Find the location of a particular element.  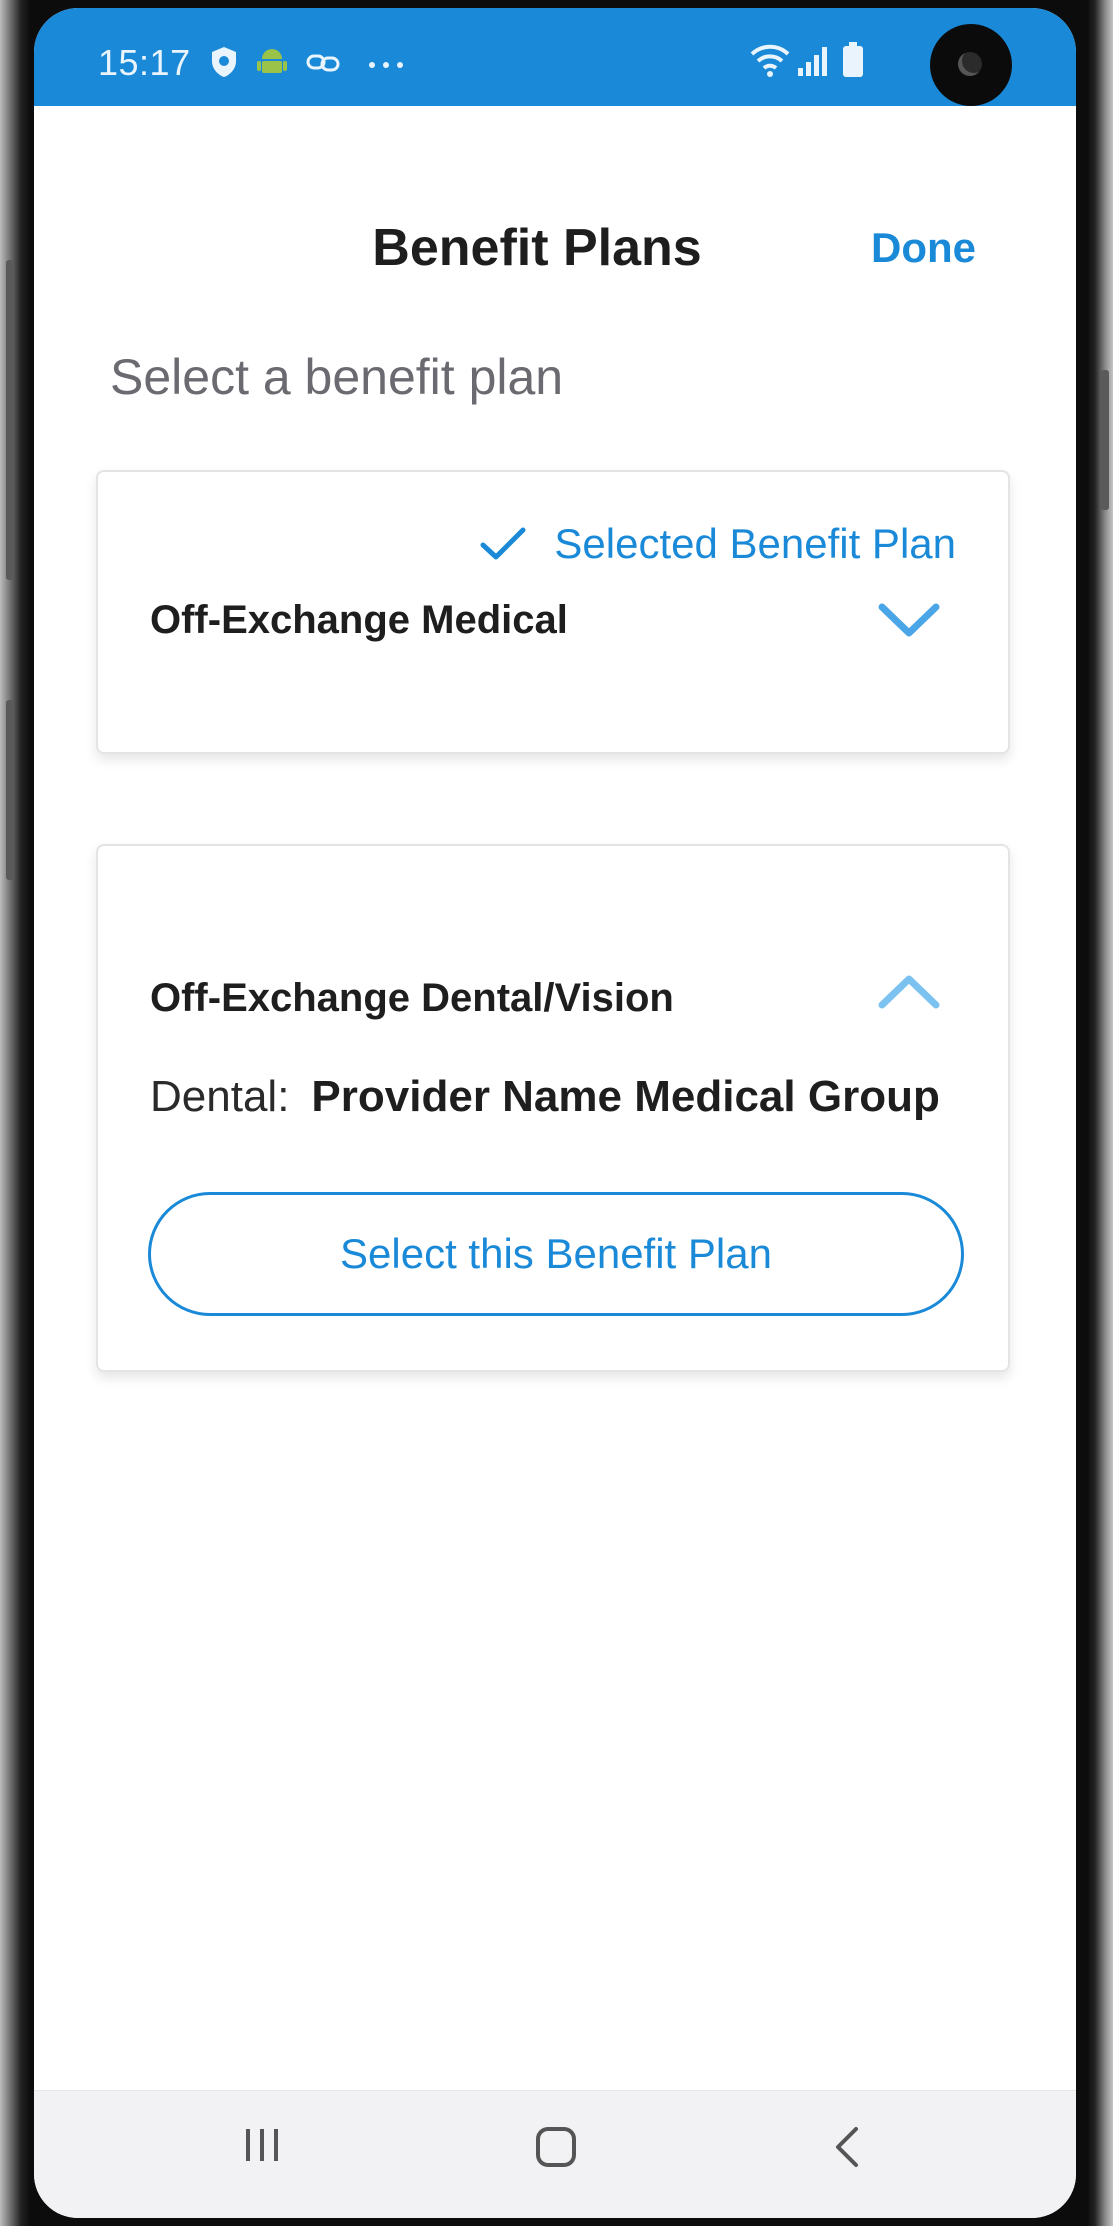

checkmark-icon is located at coordinates (503, 543).